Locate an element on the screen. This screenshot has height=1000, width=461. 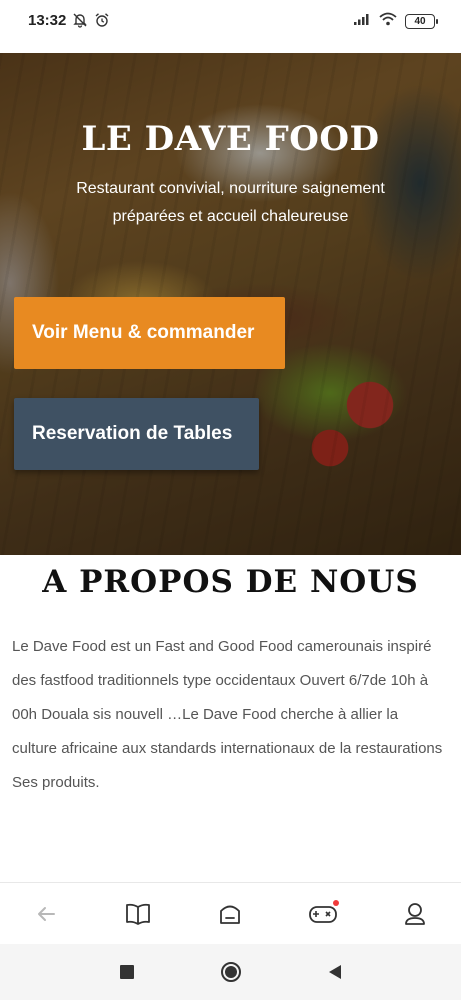
profile-icon is located at coordinates (415, 914).